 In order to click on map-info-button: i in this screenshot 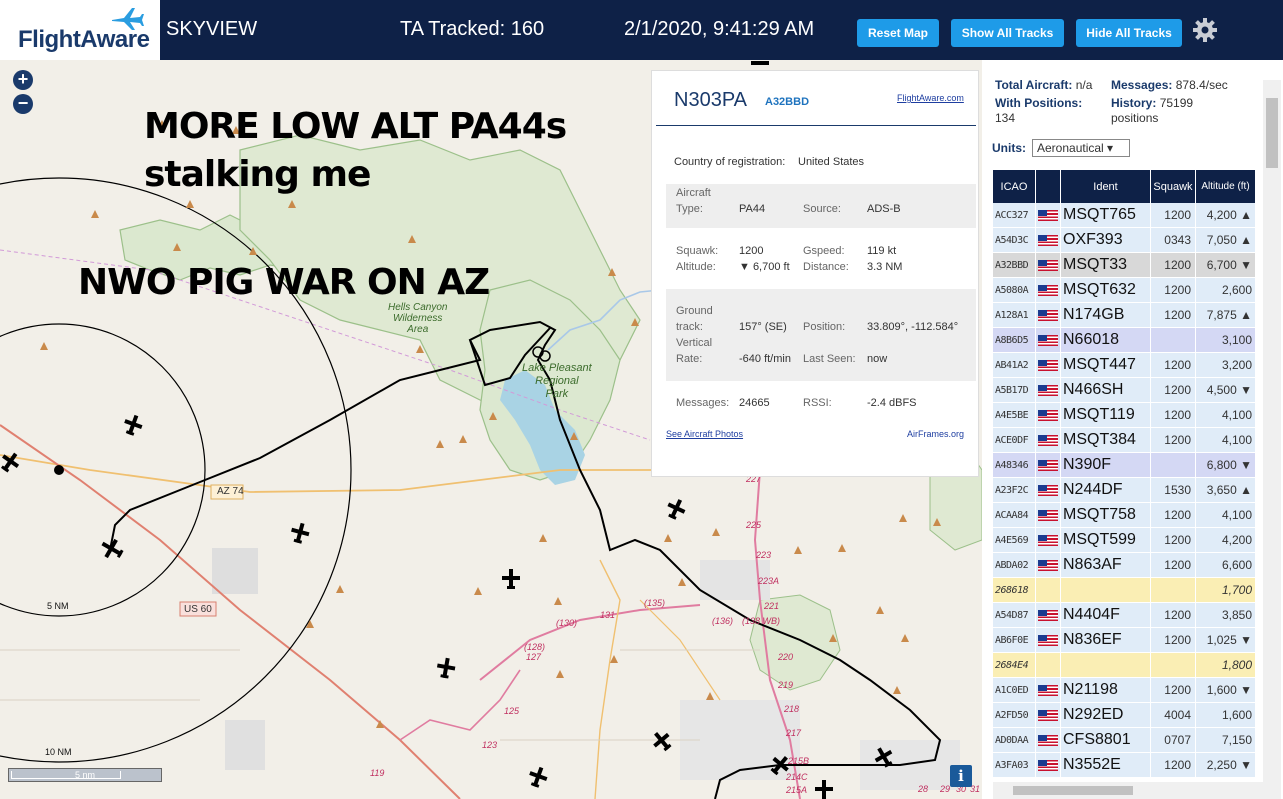, I will do `click(961, 776)`.